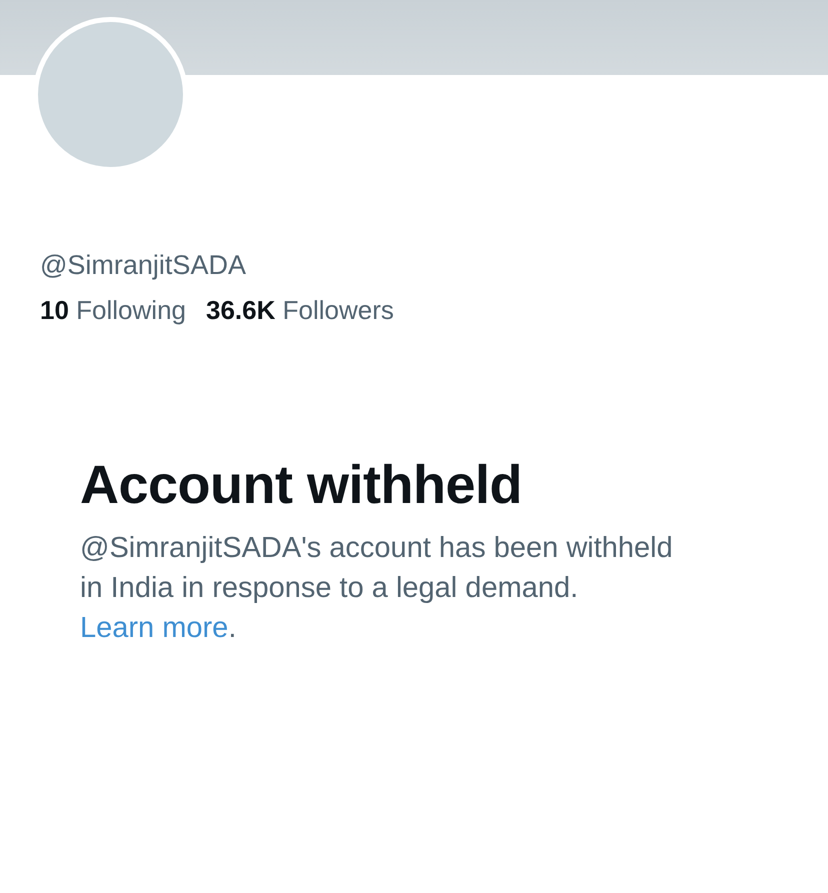 The width and height of the screenshot is (828, 893). I want to click on stat-link: 10 Following, so click(113, 310).